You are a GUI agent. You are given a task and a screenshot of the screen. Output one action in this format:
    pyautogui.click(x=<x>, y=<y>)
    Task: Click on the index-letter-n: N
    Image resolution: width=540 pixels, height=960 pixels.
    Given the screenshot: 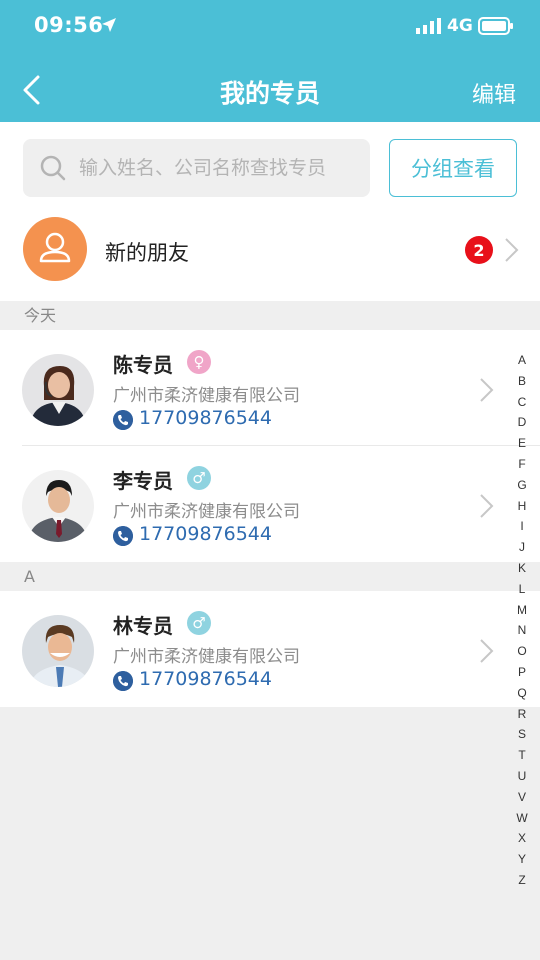 What is the action you would take?
    pyautogui.click(x=522, y=630)
    